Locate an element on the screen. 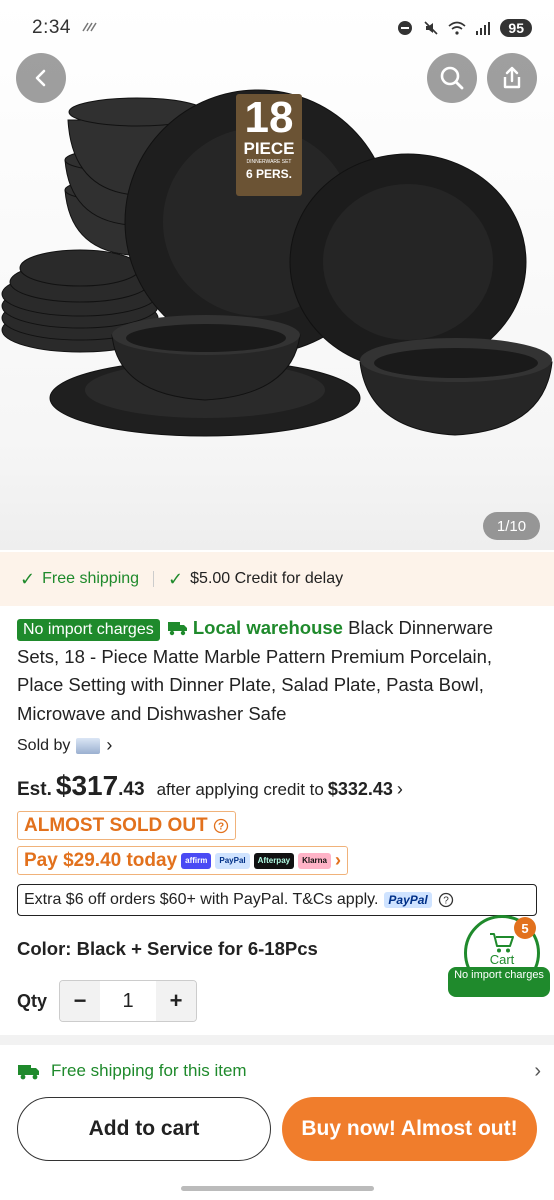 This screenshot has height=1200, width=554. status-time: 2:34 is located at coordinates (51, 27).